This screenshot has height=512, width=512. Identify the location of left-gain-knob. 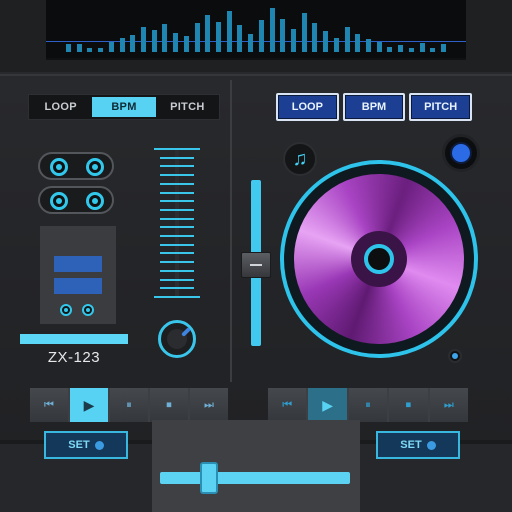
(177, 339).